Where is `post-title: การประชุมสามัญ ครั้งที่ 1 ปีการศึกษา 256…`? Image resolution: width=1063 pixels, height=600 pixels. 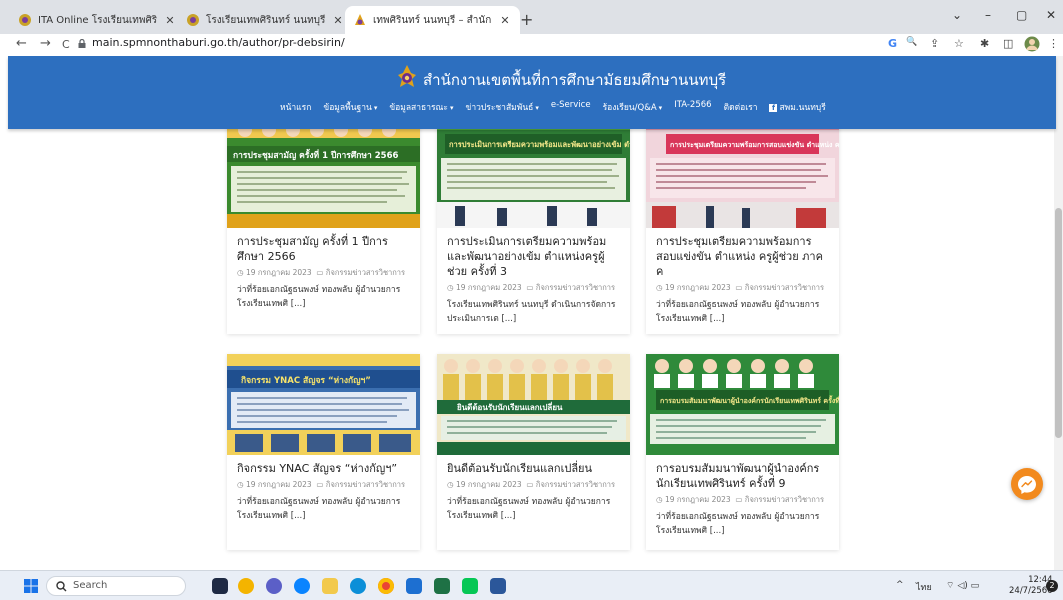 post-title: การประชุมสามัญ ครั้งที่ 1 ปีการศึกษา 256… is located at coordinates (324, 249).